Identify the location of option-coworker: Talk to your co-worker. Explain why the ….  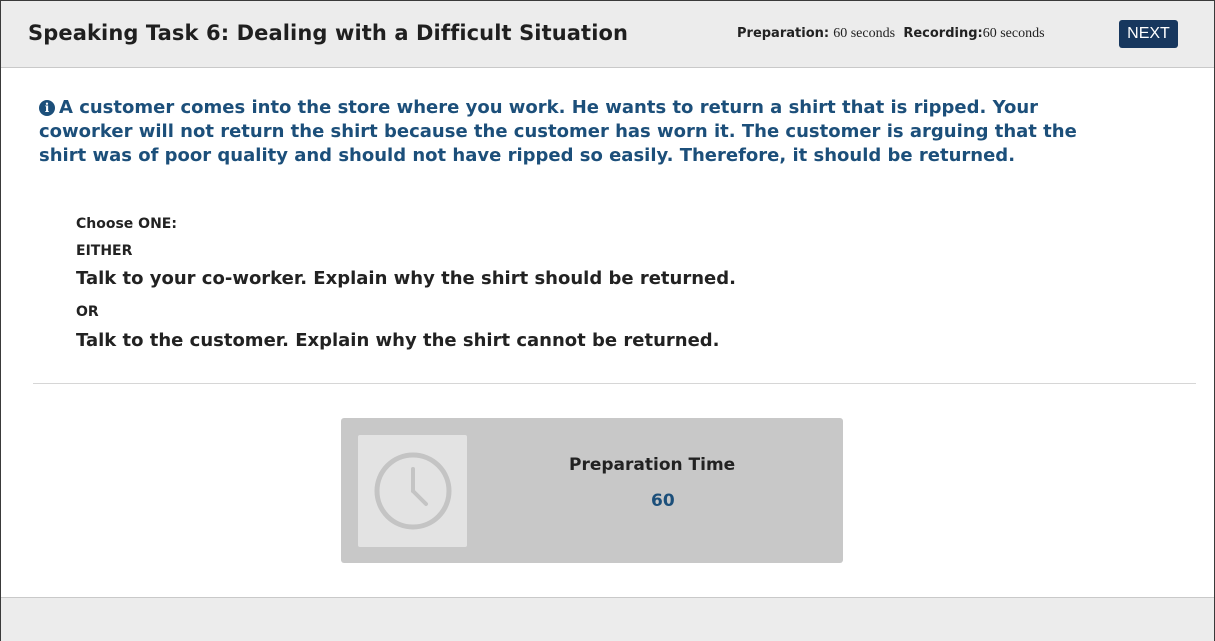
(406, 278).